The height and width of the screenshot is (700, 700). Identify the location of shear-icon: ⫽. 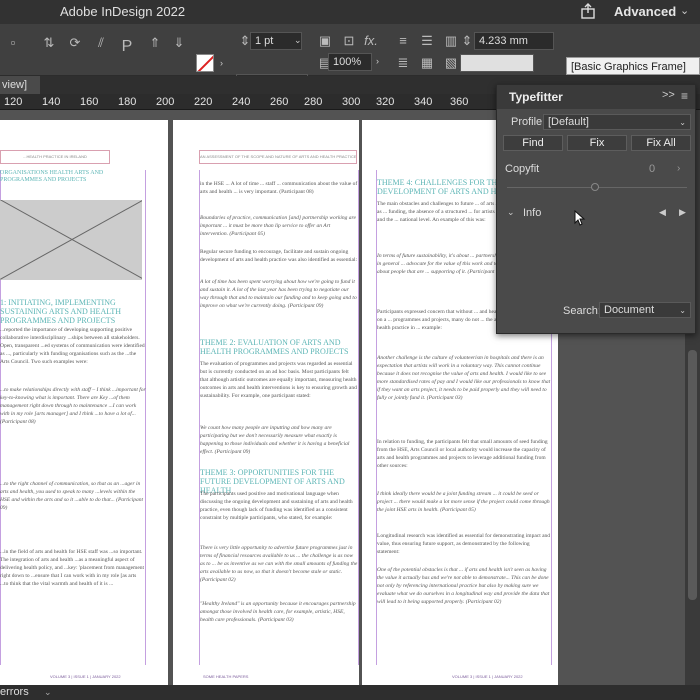
(101, 43).